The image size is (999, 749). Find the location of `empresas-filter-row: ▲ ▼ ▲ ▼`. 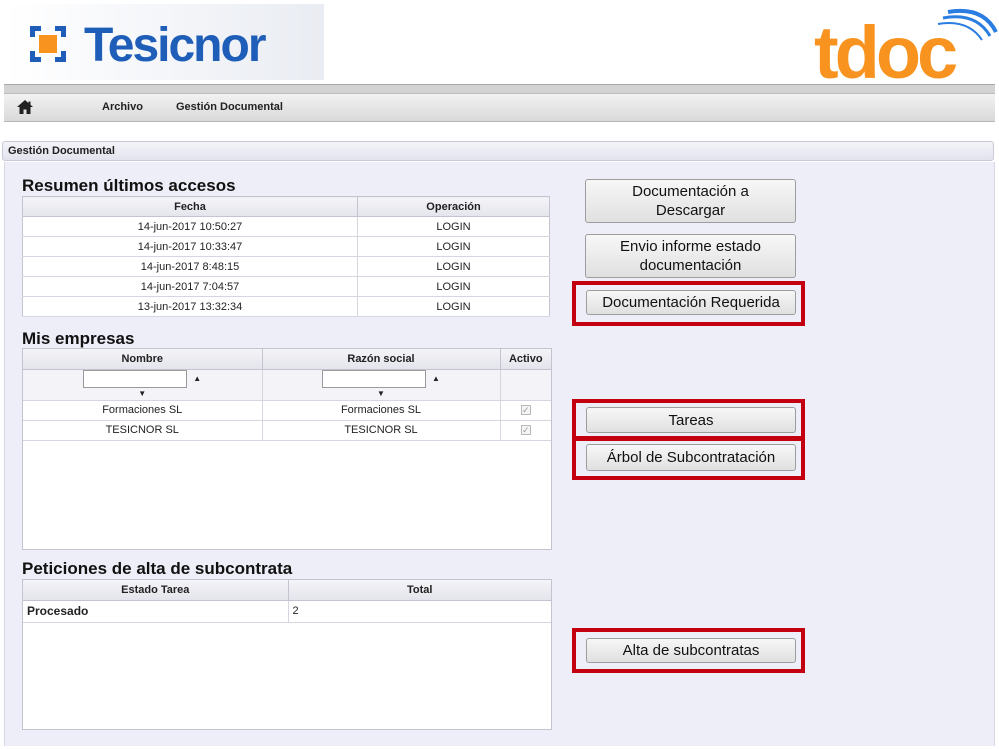

empresas-filter-row: ▲ ▼ ▲ ▼ is located at coordinates (287, 385).